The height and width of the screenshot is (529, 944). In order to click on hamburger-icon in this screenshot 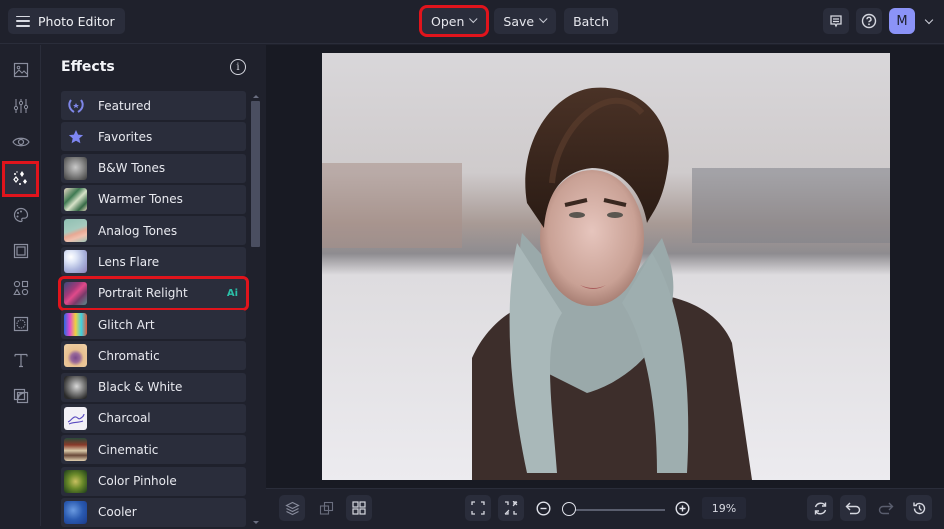, I will do `click(23, 21)`.